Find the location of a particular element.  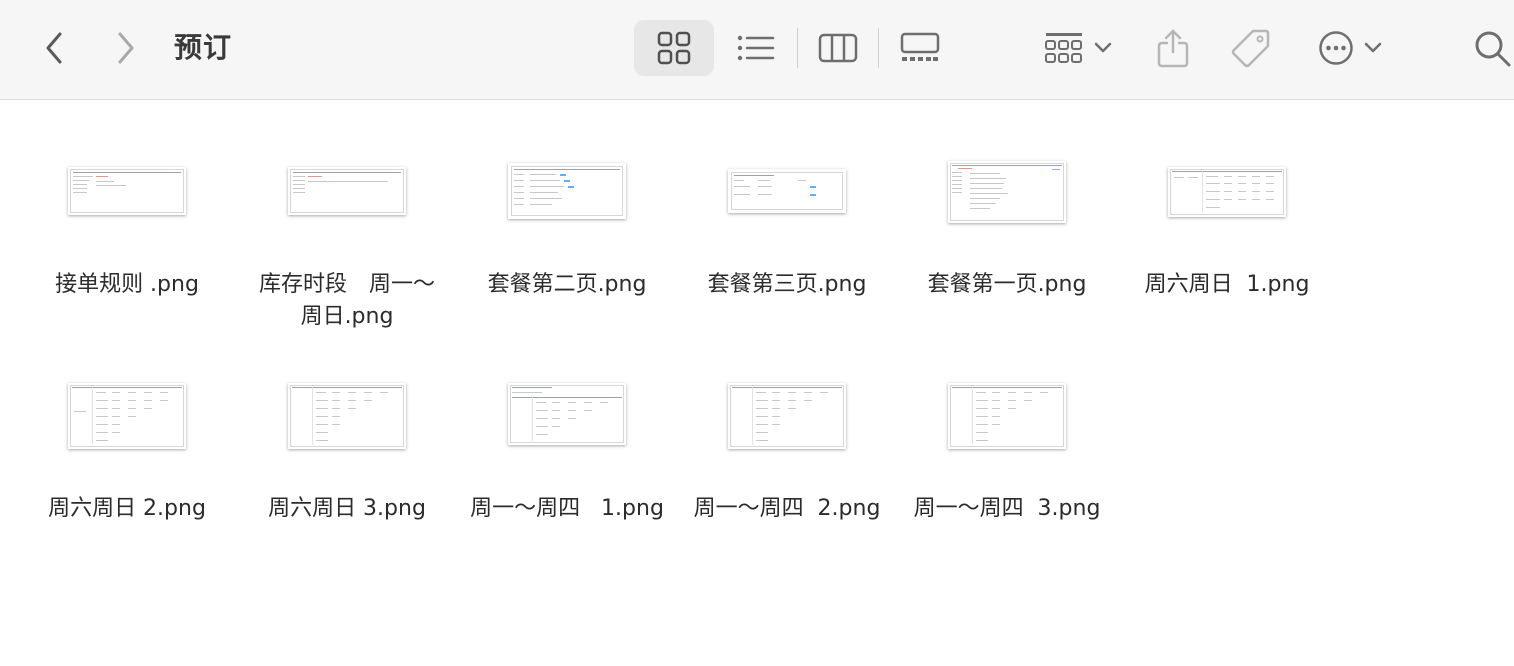

file-name: 接单规则 .png is located at coordinates (127, 284).